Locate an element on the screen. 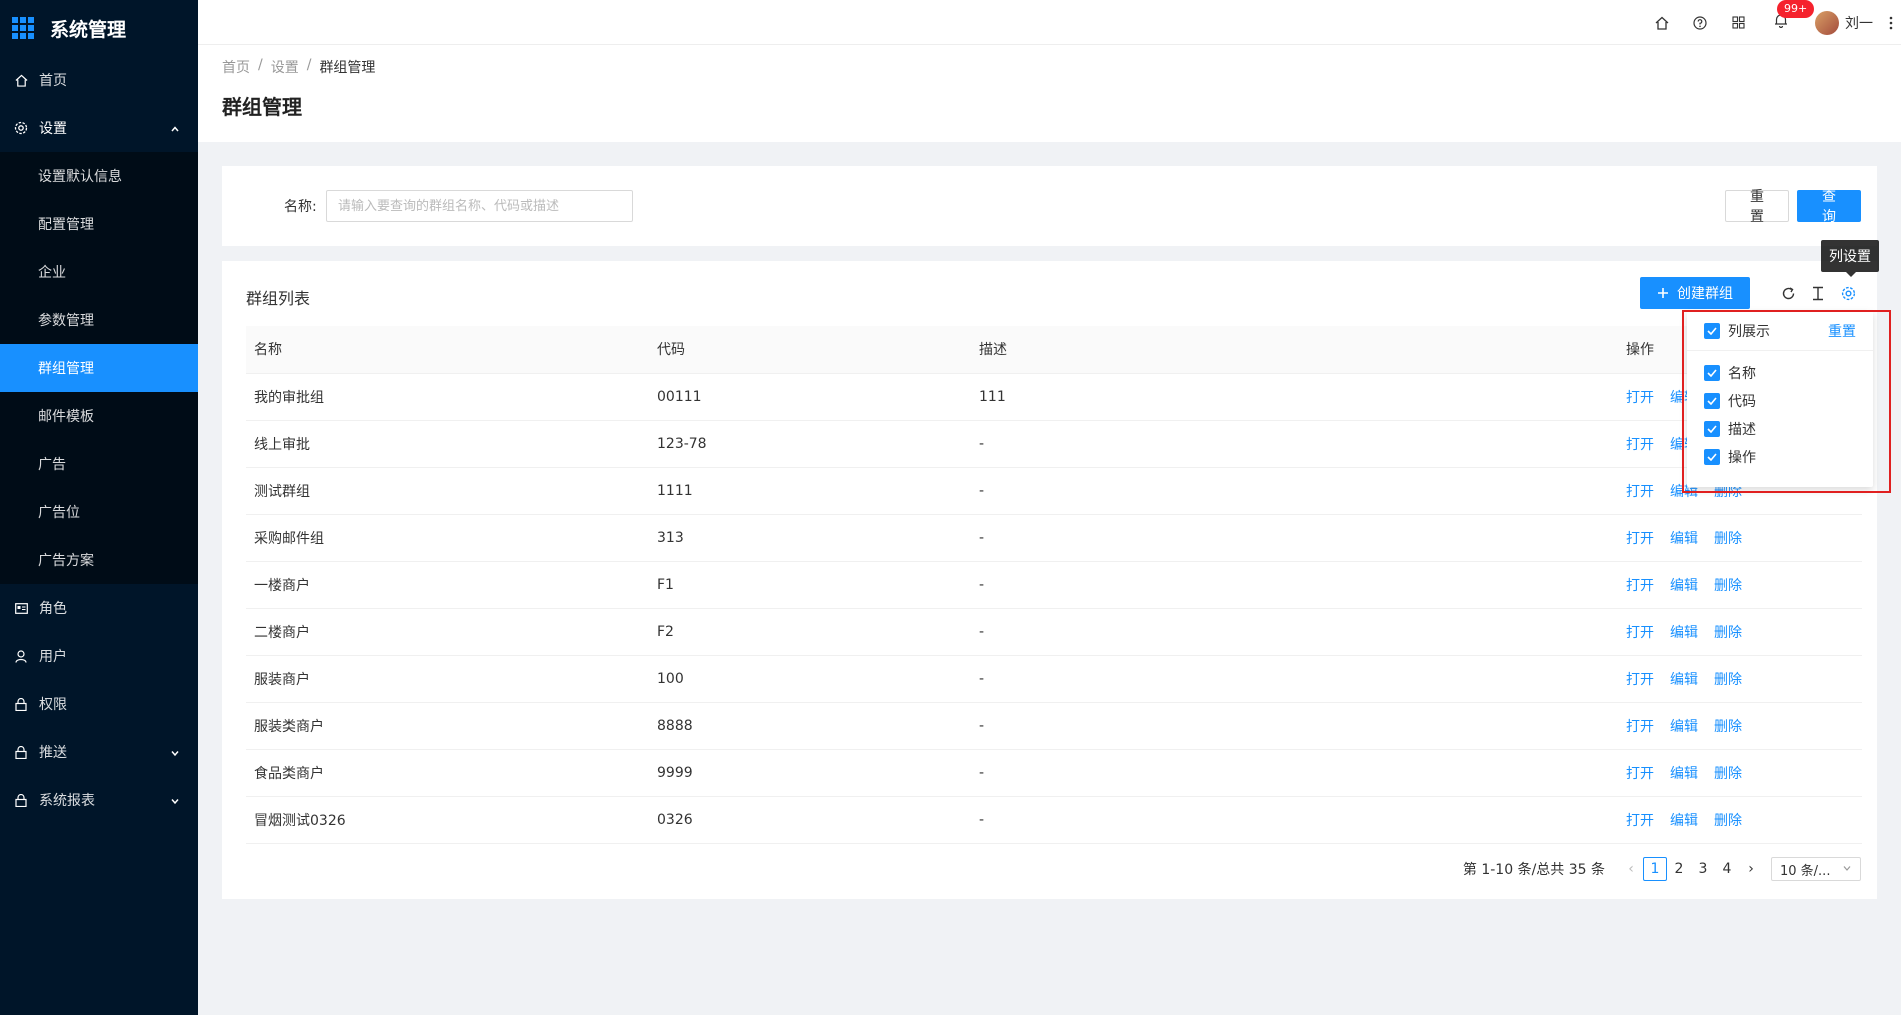 Image resolution: width=1901 pixels, height=1015 pixels. refresh-icon is located at coordinates (1788, 293).